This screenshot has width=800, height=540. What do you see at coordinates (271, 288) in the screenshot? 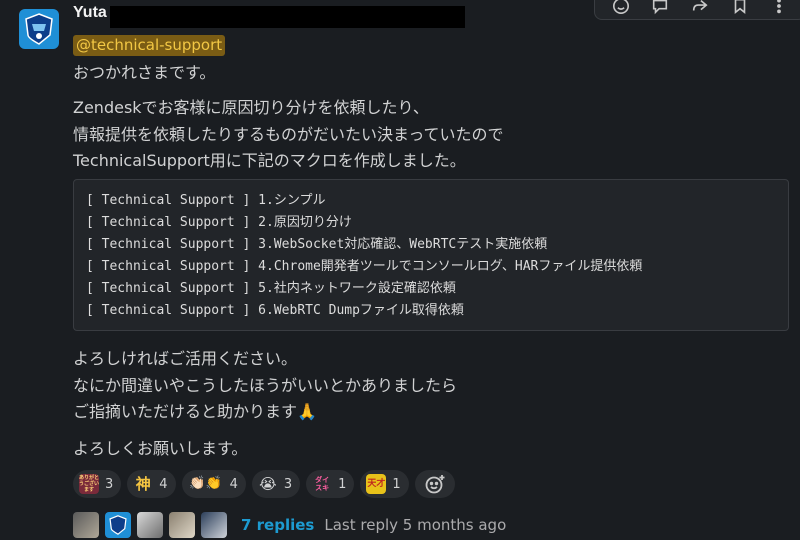
I see `code-line: [ Technical Support ] 5.社内ネットワーク設定確認依頼` at bounding box center [271, 288].